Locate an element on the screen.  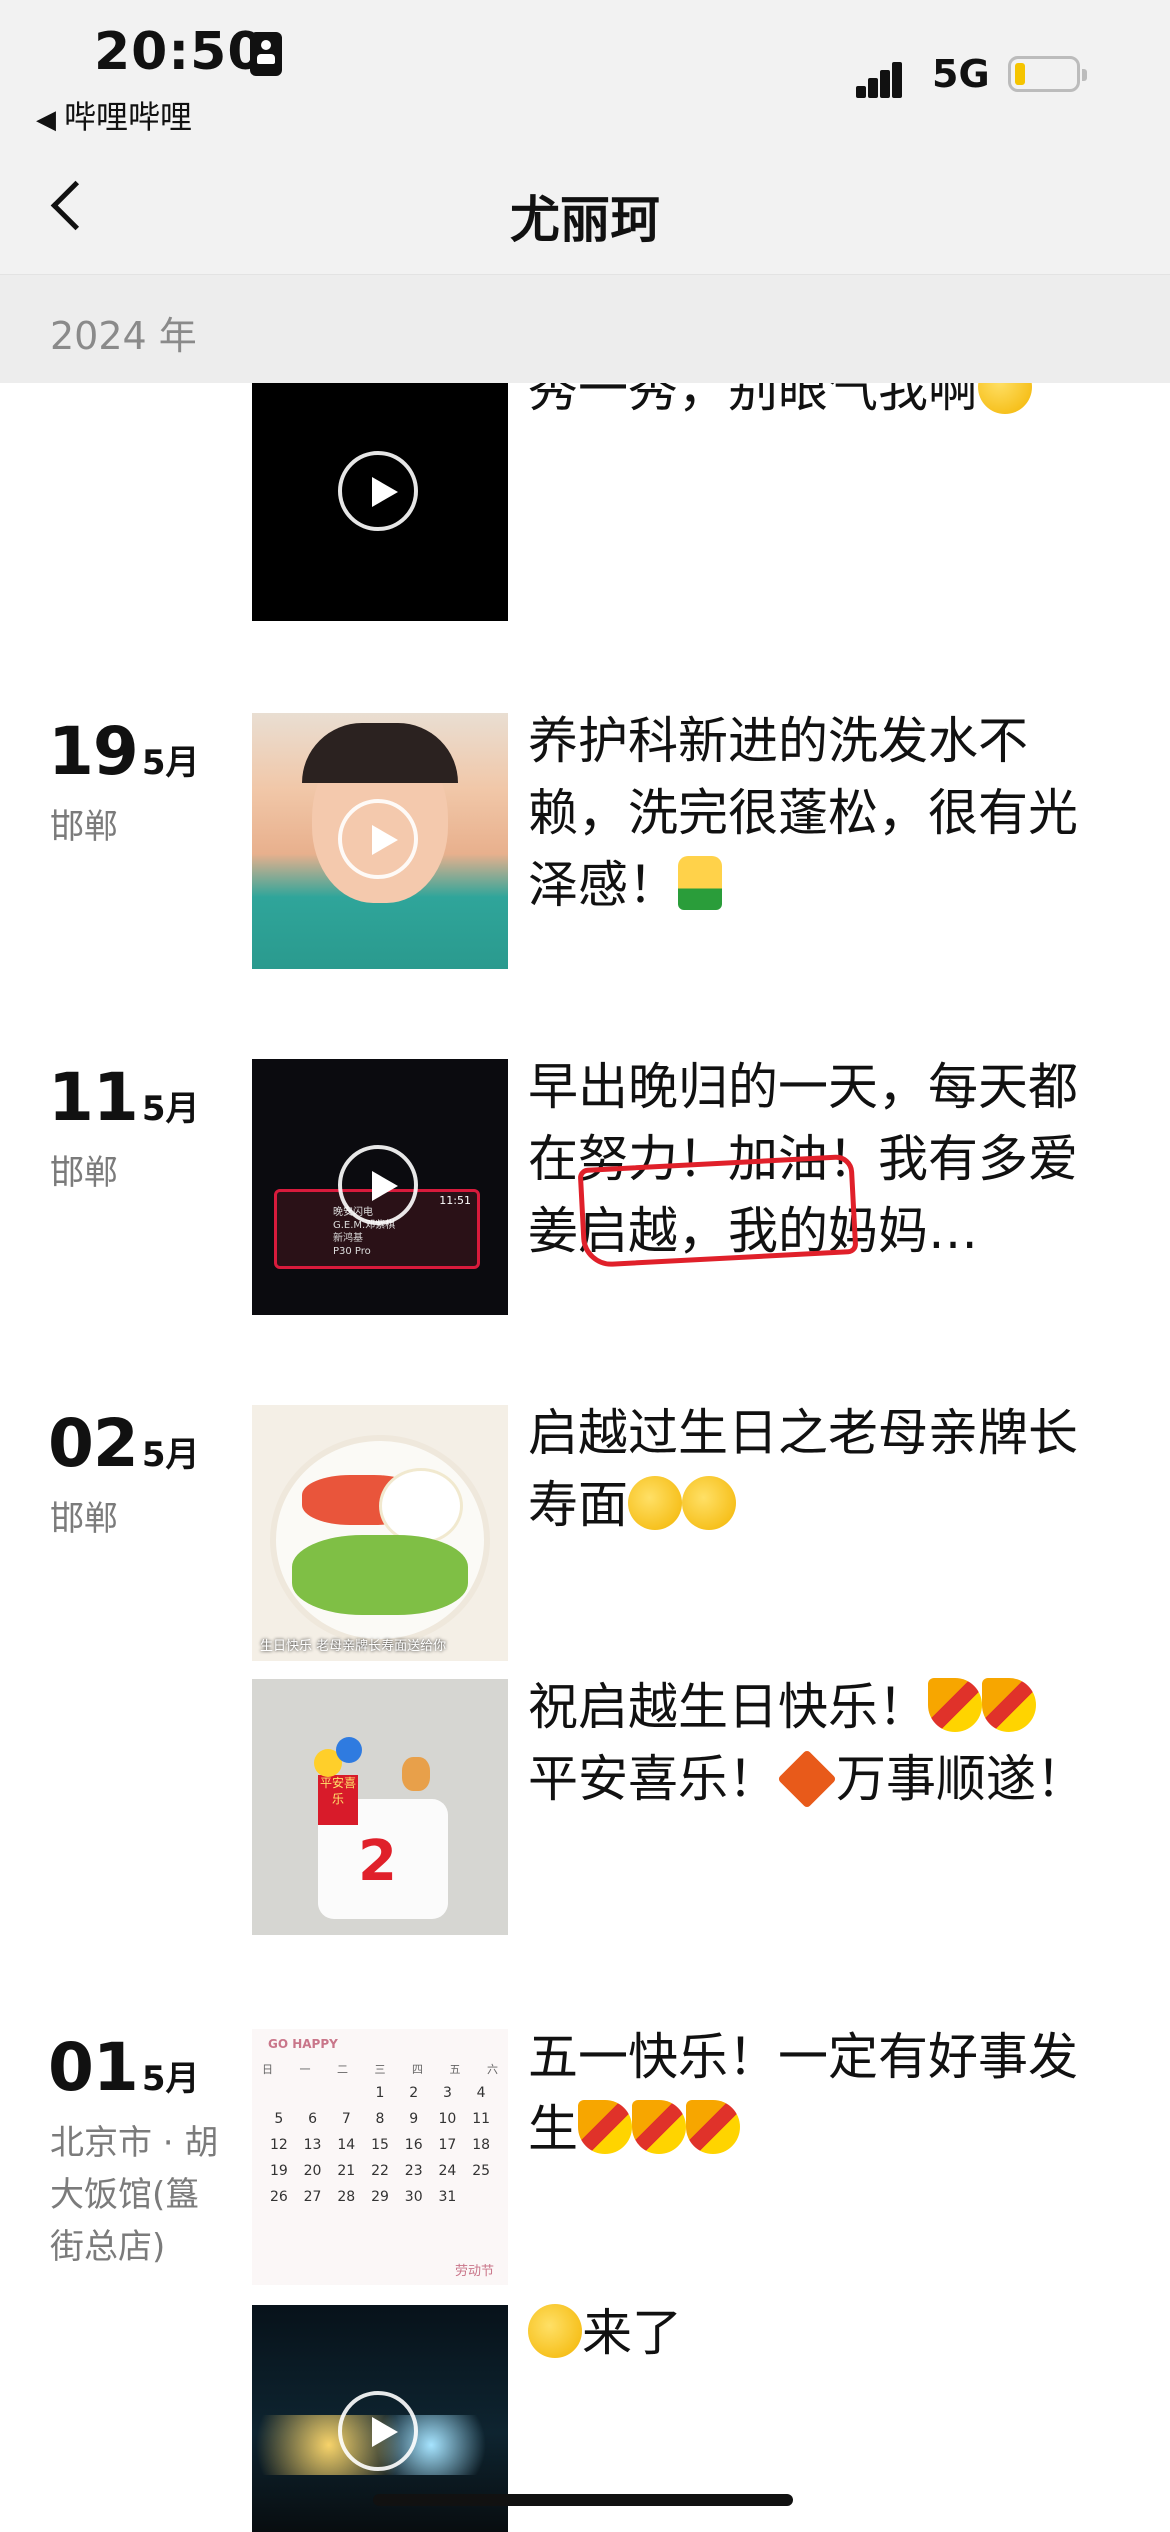
balloon is located at coordinates (349, 1750).